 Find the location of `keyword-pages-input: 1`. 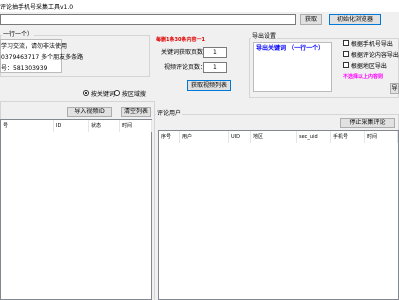

keyword-pages-input: 1 is located at coordinates (215, 52).